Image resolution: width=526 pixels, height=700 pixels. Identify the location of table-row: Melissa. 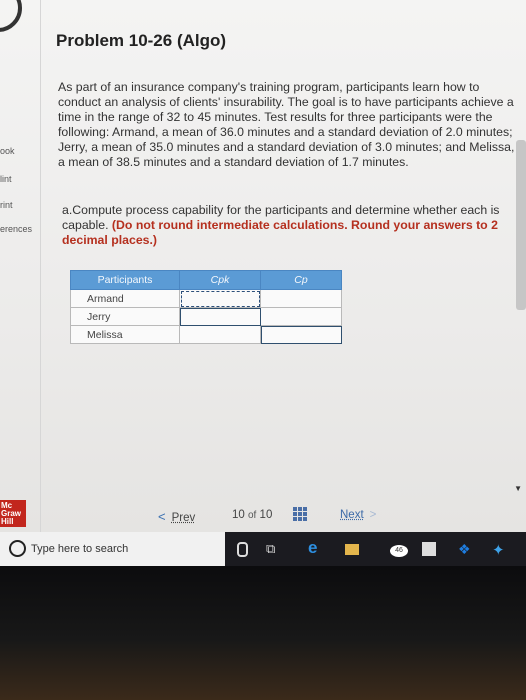
(206, 334).